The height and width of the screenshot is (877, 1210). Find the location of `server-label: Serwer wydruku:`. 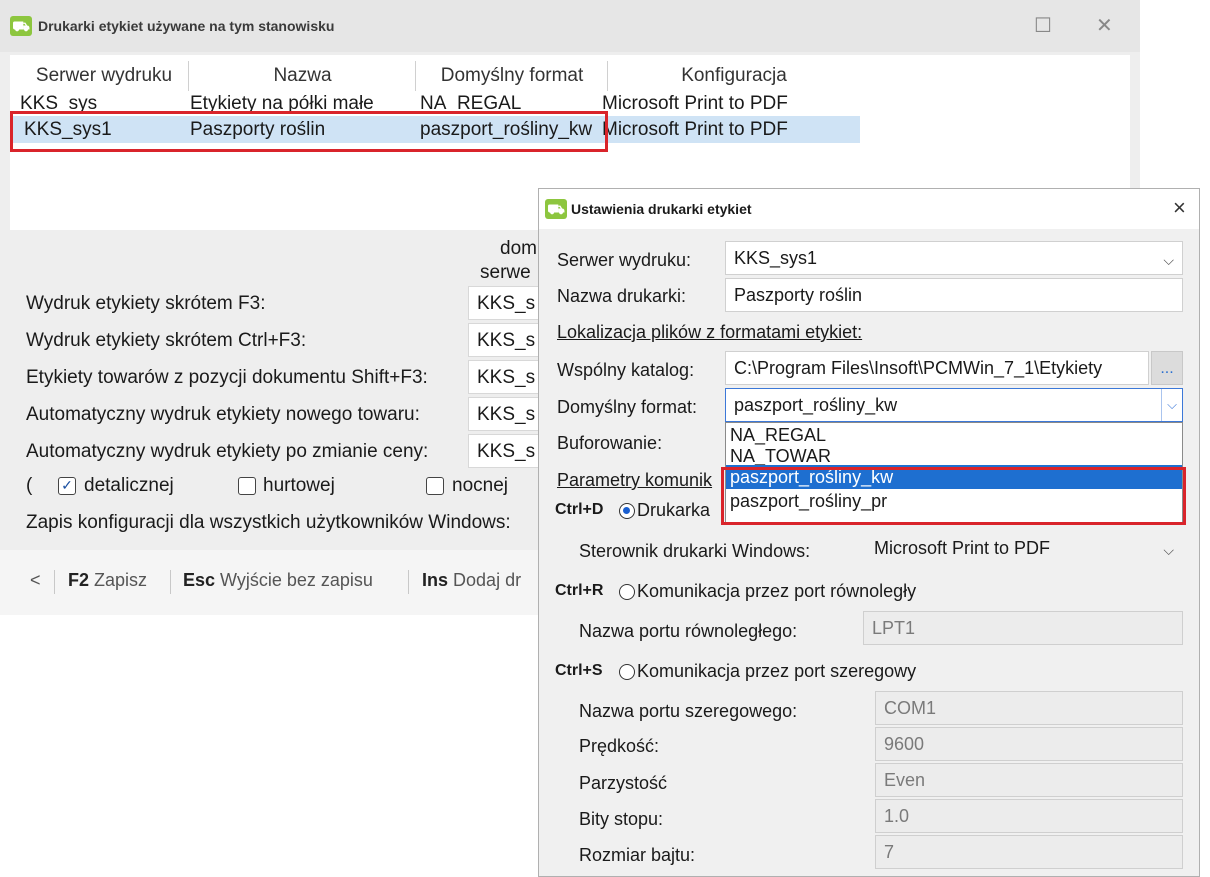

server-label: Serwer wydruku: is located at coordinates (624, 260).